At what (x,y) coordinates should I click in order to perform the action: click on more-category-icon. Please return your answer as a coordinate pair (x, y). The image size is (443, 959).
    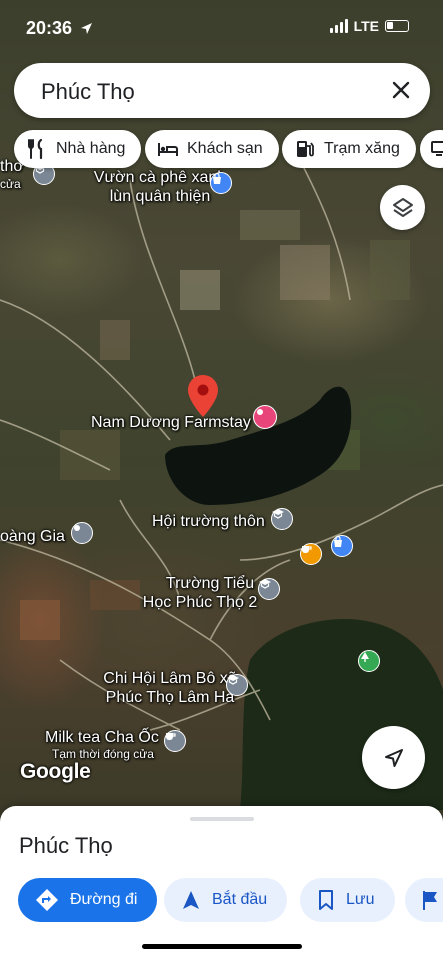
    Looking at the image, I should click on (437, 148).